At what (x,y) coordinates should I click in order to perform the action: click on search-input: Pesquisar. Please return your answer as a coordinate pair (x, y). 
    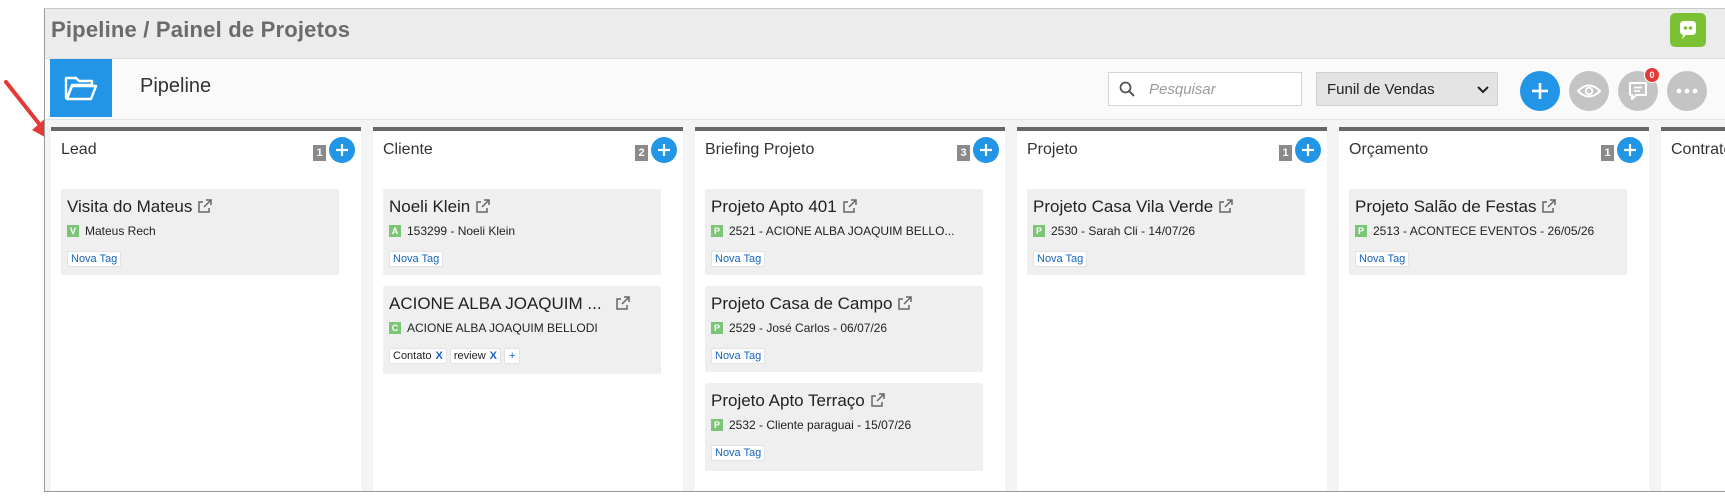
    Looking at the image, I should click on (1205, 89).